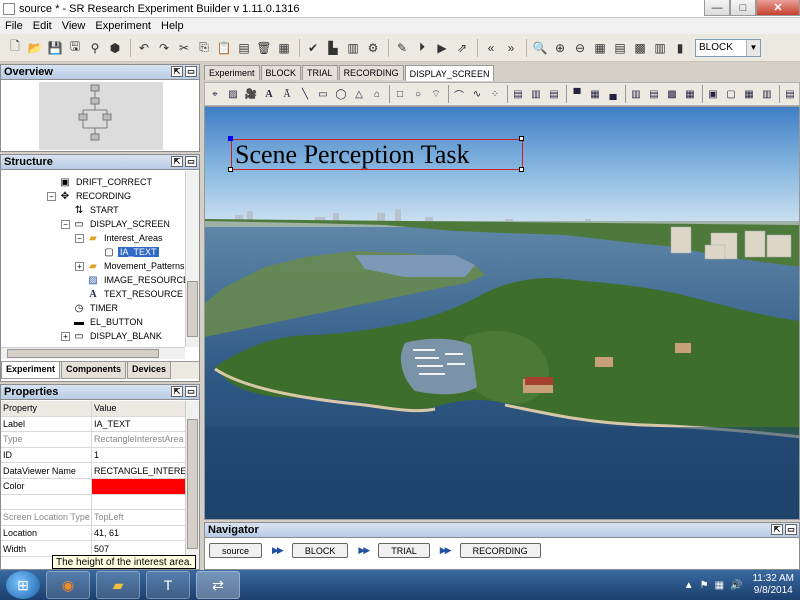 This screenshot has height=600, width=800. Describe the element at coordinates (14, 26) in the screenshot. I see `menu-file: File` at that location.